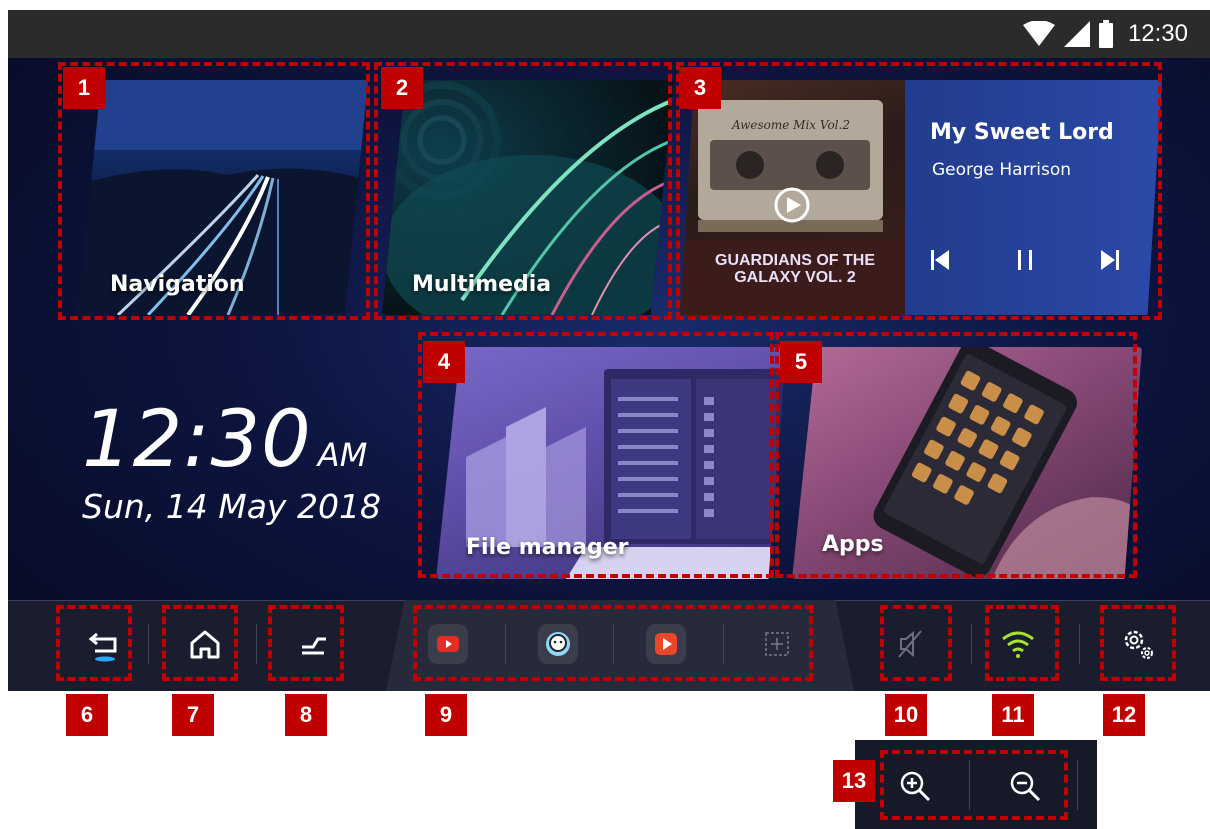 The height and width of the screenshot is (829, 1210). I want to click on clock-widget: 12:30 AM, so click(224, 440).